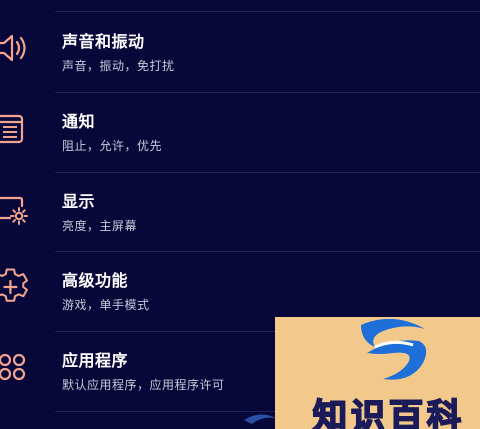  I want to click on settings-item-title: 显示, so click(79, 201).